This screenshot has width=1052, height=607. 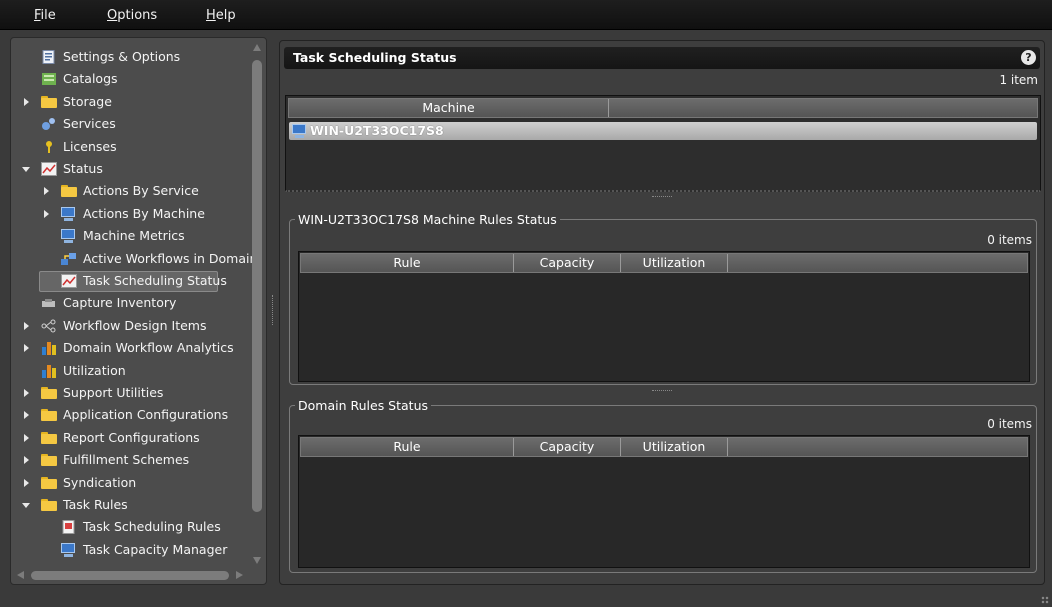 What do you see at coordinates (138, 348) in the screenshot?
I see `tree-item: Domain Workflow Analytics` at bounding box center [138, 348].